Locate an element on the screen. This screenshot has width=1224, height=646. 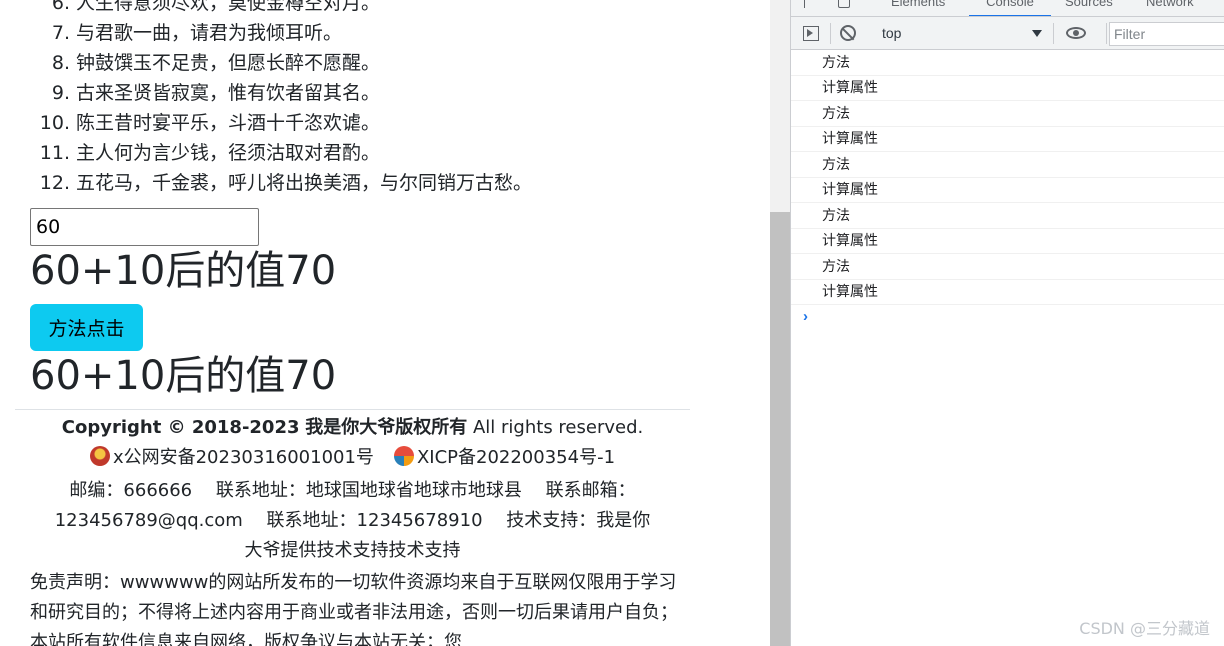
poem-line-number: 10. is located at coordinates (54, 123).